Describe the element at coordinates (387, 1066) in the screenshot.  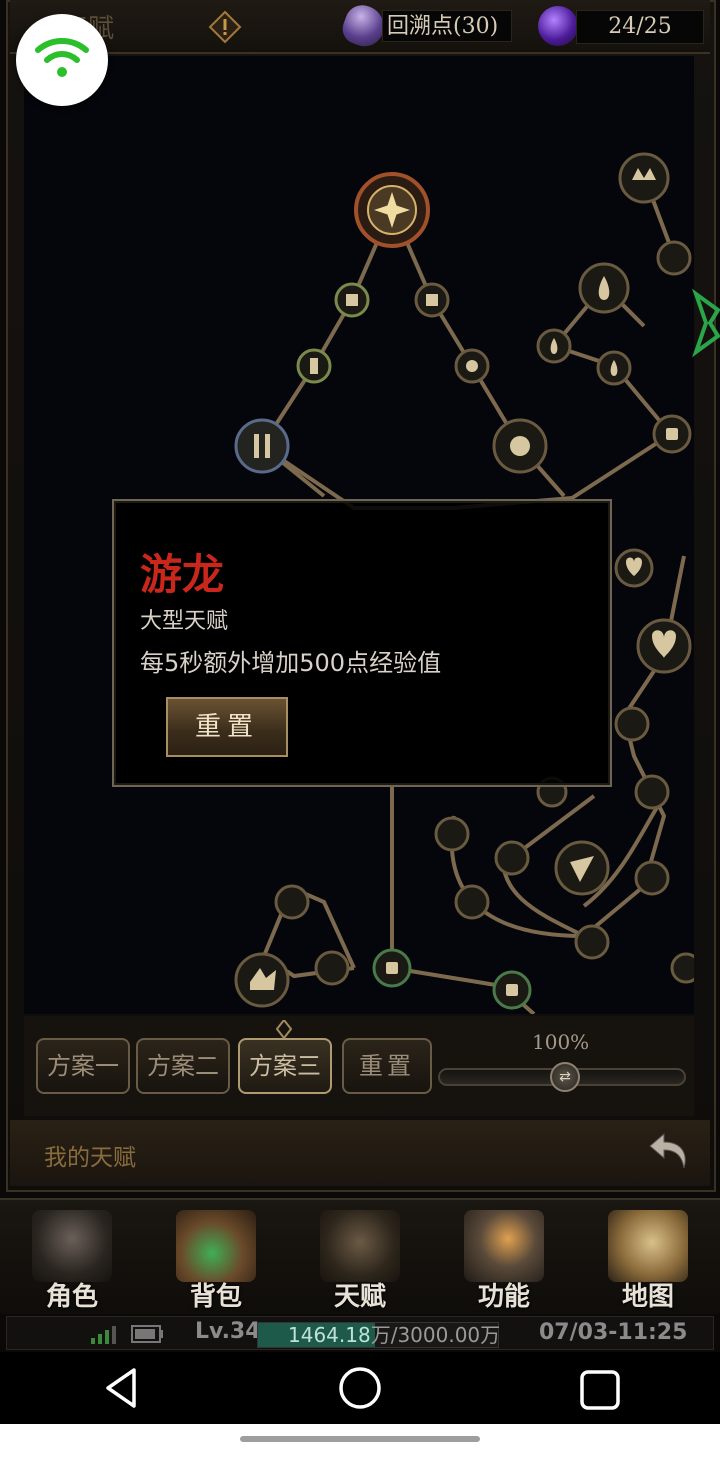
I see `reset-plan-button: 重置` at that location.